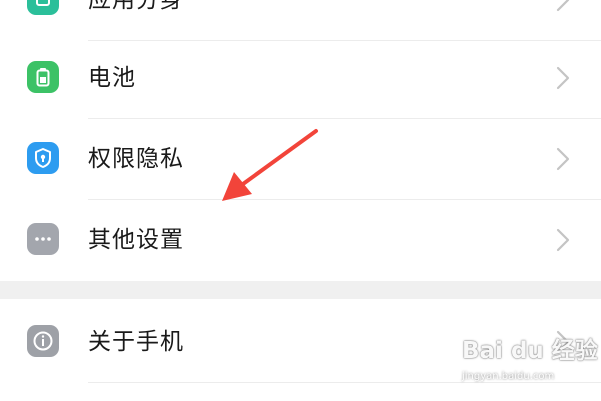 This screenshot has height=401, width=601. What do you see at coordinates (43, 77) in the screenshot?
I see `battery-icon` at bounding box center [43, 77].